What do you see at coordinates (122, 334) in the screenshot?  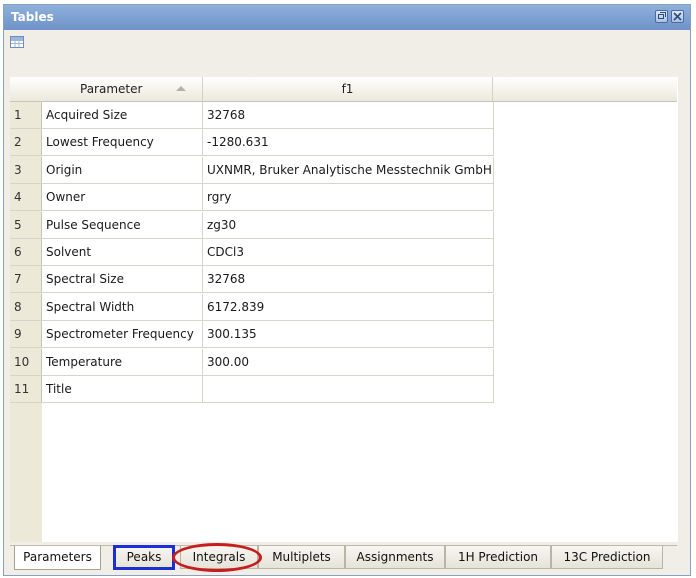 I see `parameter-cell: Spectrometer Frequency` at bounding box center [122, 334].